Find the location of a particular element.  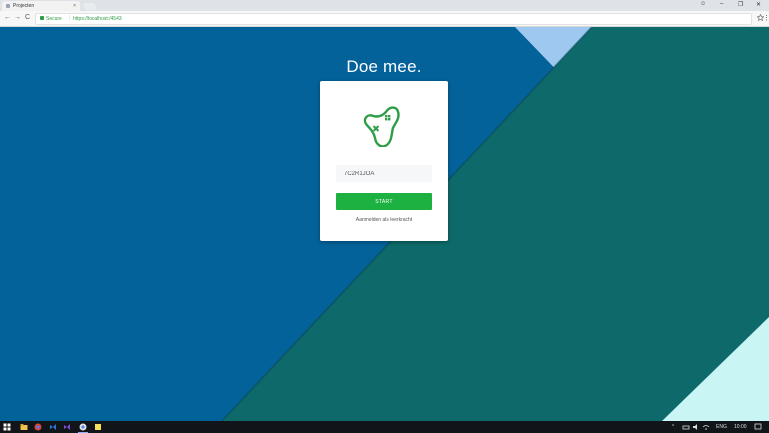

page-title: Doe mee. is located at coordinates (384, 66).